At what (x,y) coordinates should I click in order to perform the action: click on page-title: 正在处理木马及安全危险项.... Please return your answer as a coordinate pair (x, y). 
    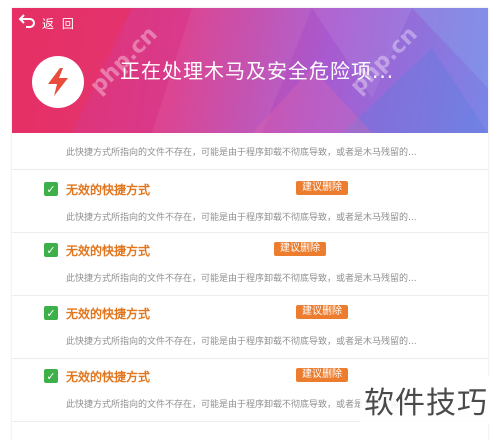
    Looking at the image, I should click on (257, 71).